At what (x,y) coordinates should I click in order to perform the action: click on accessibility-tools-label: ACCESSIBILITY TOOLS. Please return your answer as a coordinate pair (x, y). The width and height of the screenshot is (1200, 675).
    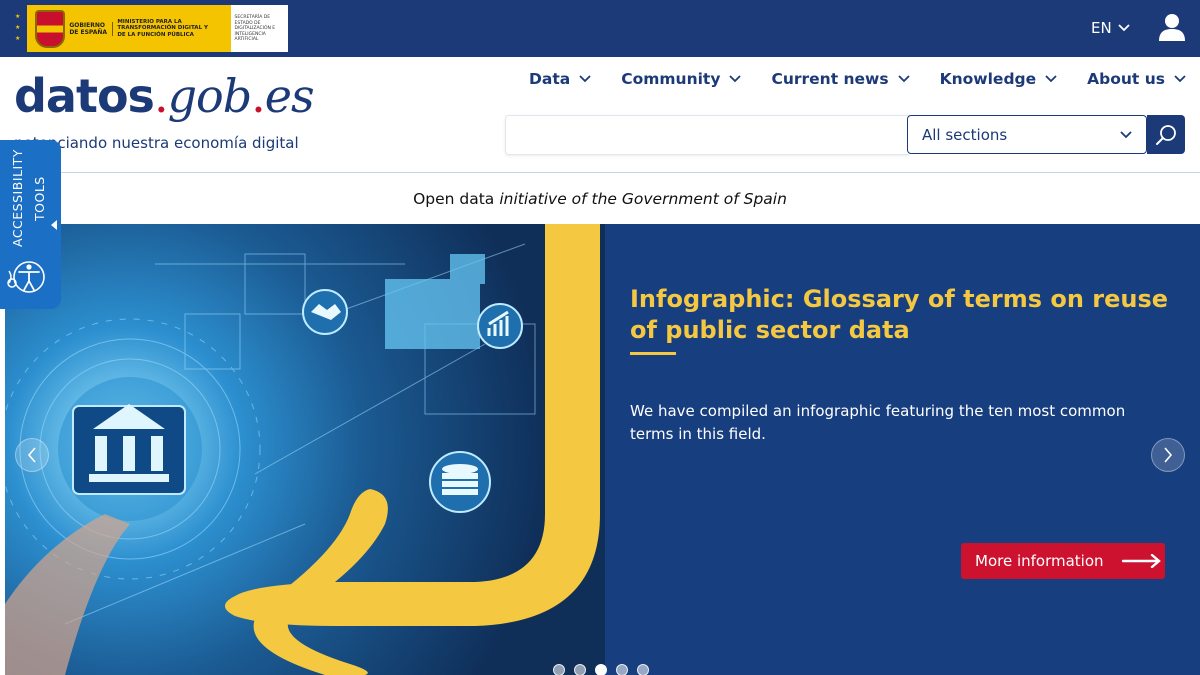
    Looking at the image, I should click on (31, 198).